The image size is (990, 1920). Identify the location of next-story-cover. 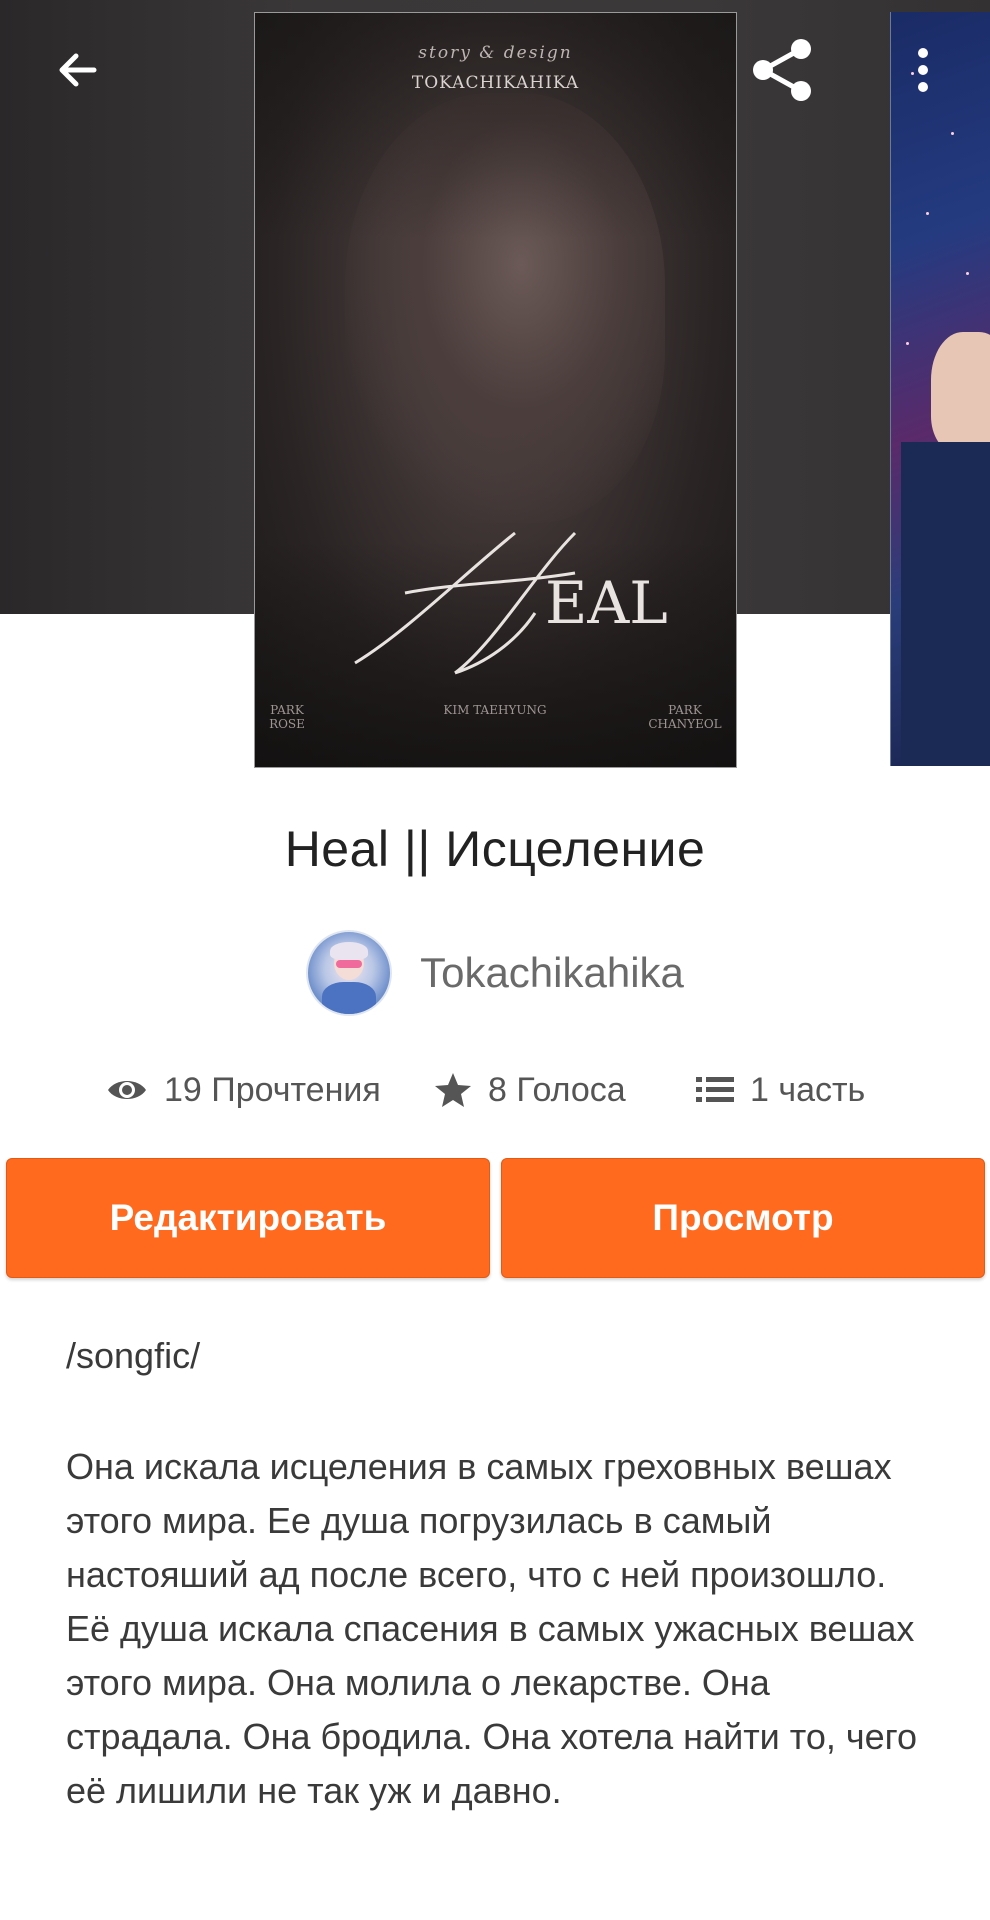
(940, 389).